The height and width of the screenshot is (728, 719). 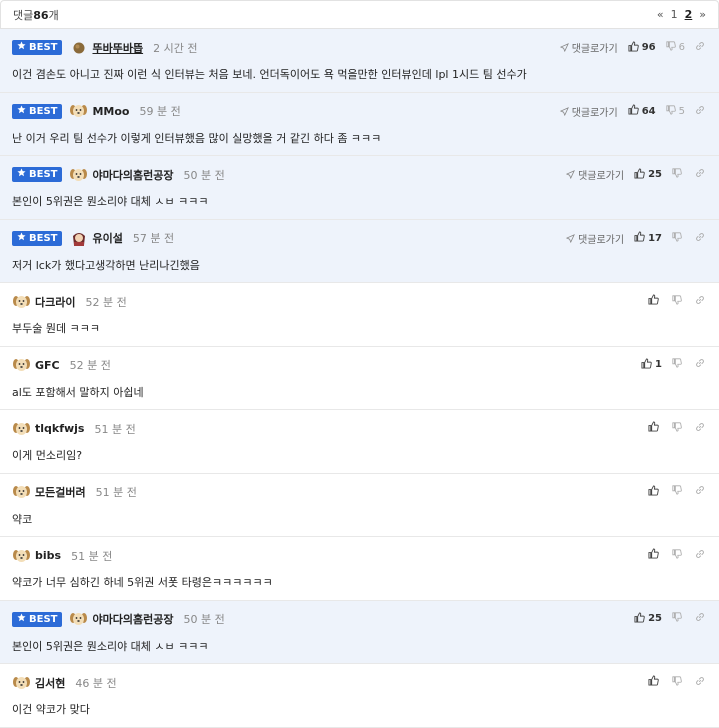 I want to click on comment-author: 김서현, so click(x=50, y=683).